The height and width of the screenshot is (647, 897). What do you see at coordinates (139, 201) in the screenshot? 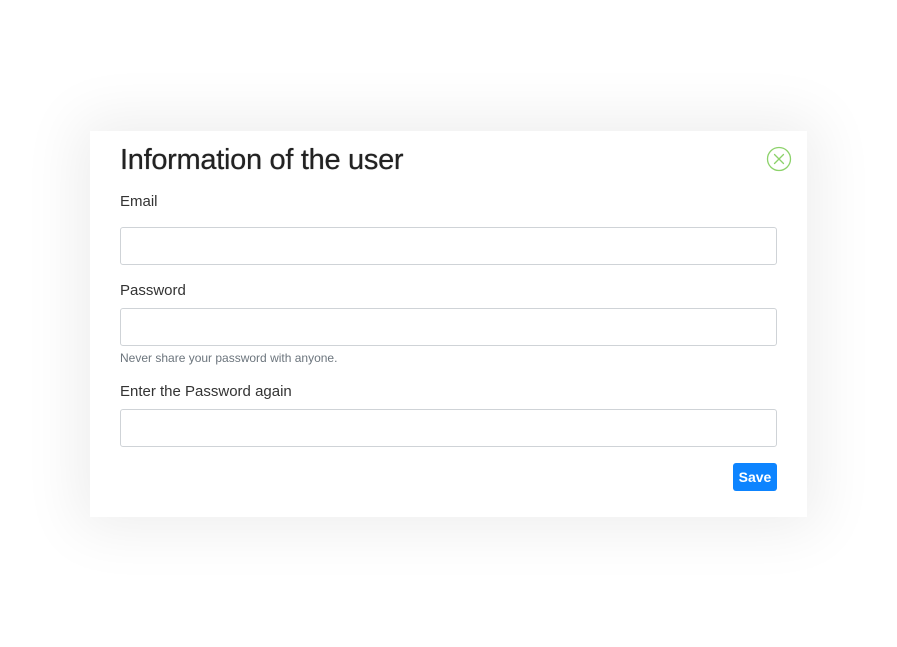
I see `email-label: Email` at bounding box center [139, 201].